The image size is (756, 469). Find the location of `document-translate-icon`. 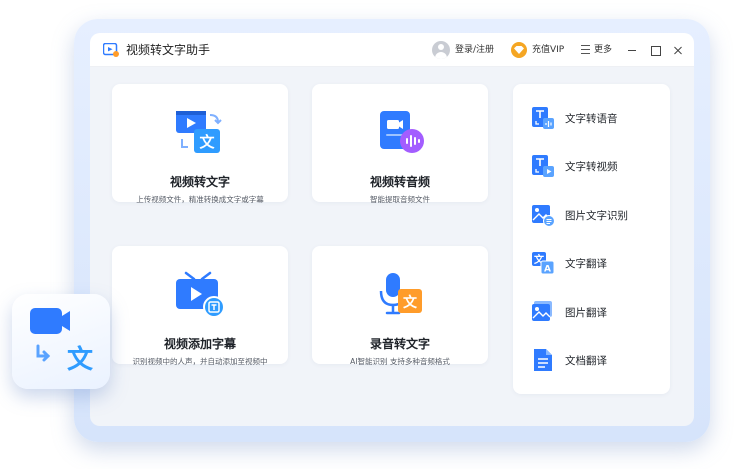

document-translate-icon is located at coordinates (543, 360).